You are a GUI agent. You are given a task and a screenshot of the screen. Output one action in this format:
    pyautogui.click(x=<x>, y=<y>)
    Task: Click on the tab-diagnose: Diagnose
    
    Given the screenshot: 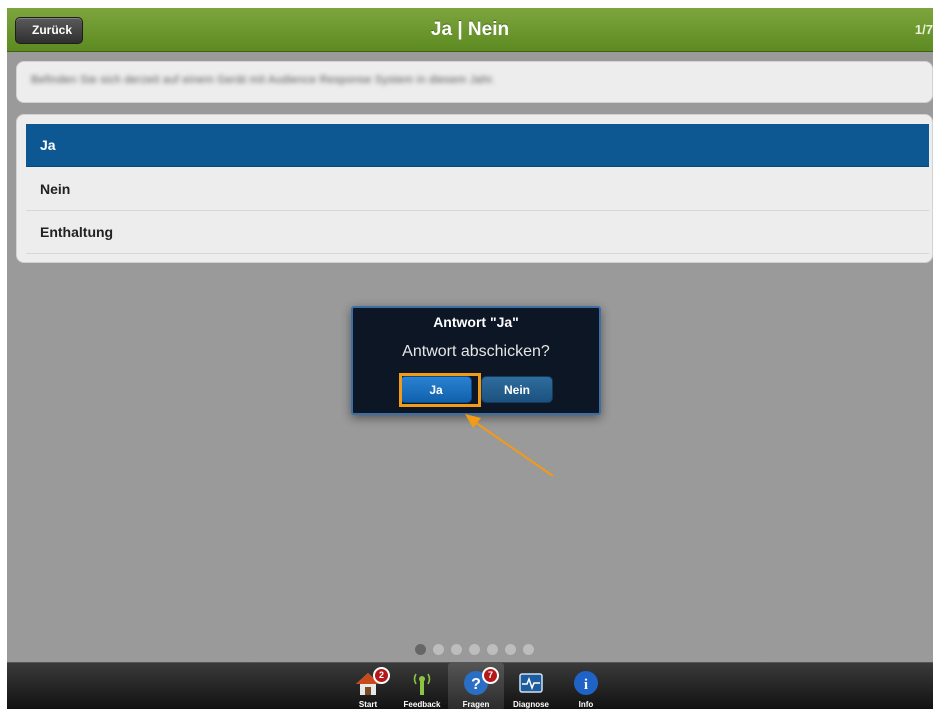 What is the action you would take?
    pyautogui.click(x=531, y=686)
    